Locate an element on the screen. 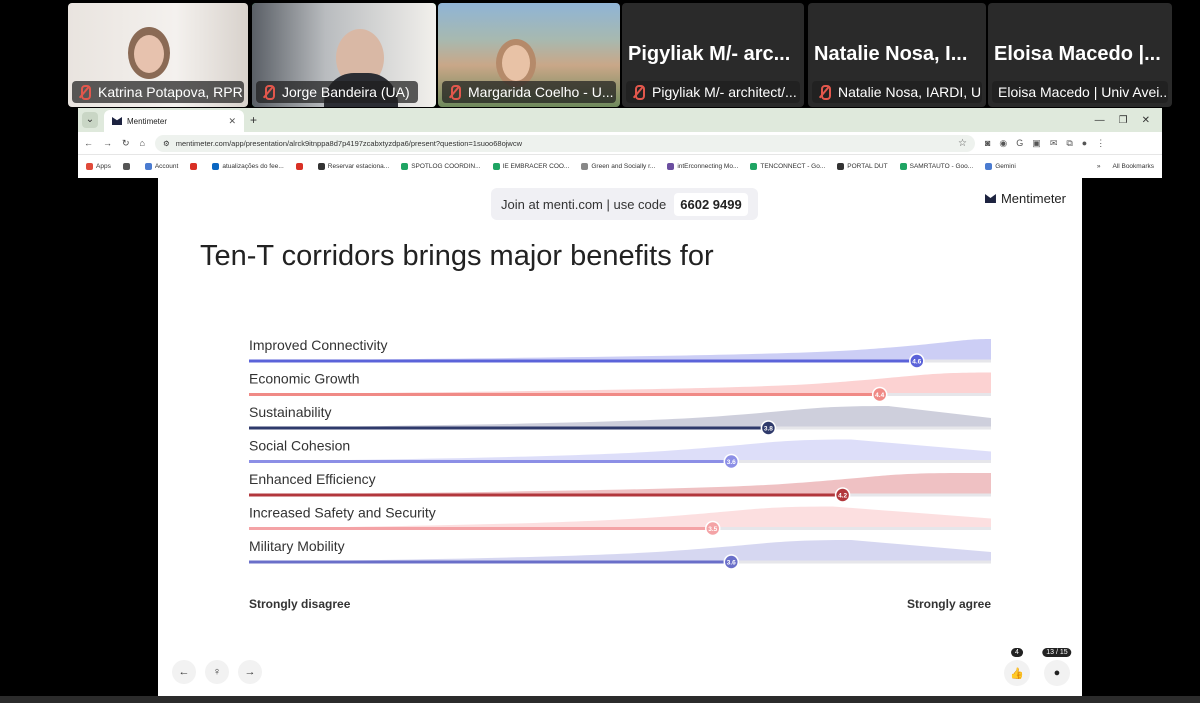 This screenshot has width=1200, height=703. statement-label: Economic Growth is located at coordinates (304, 379).